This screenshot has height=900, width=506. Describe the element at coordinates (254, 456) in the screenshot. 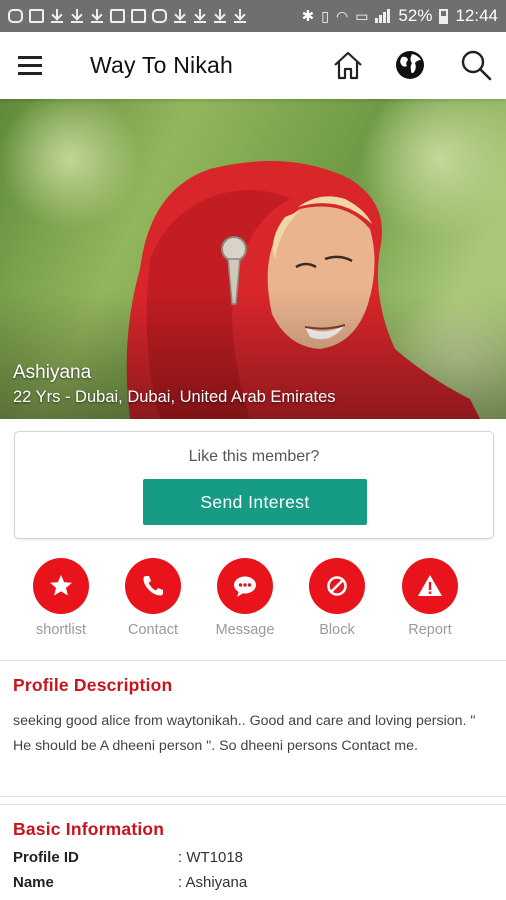

I see `like-question: Like this member?` at that location.